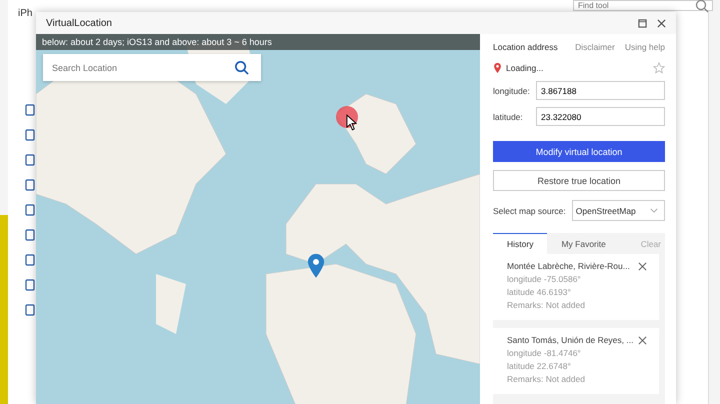  What do you see at coordinates (526, 47) in the screenshot?
I see `location-address-label: Location address` at bounding box center [526, 47].